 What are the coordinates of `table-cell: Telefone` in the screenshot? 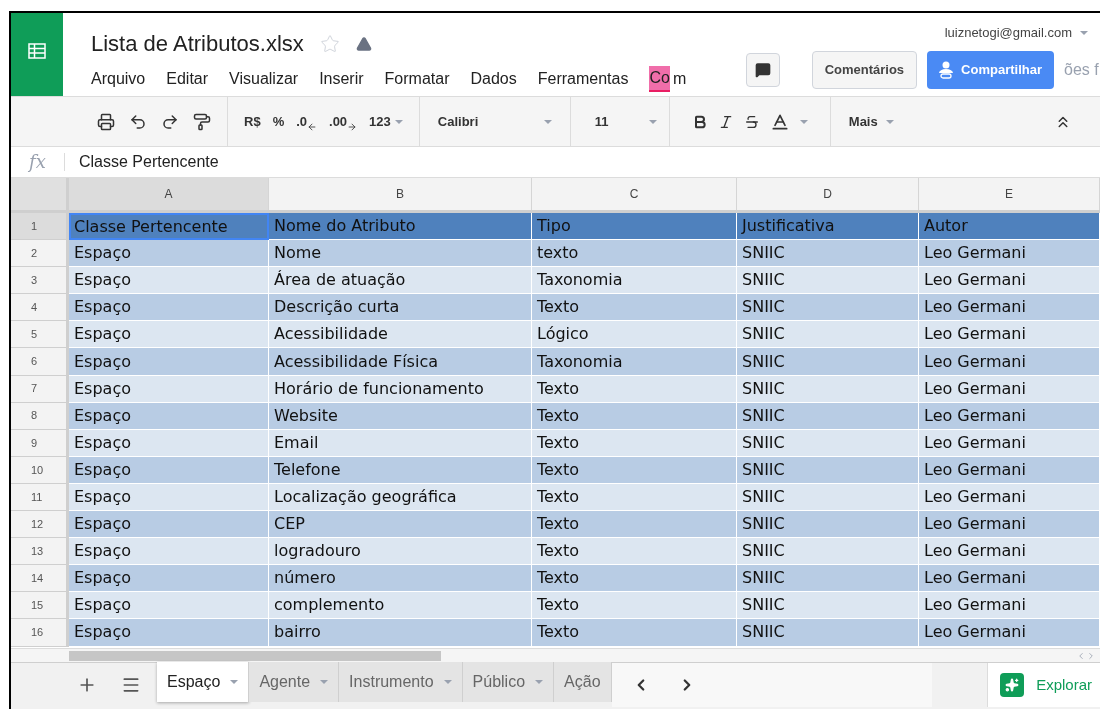 It's located at (400, 470).